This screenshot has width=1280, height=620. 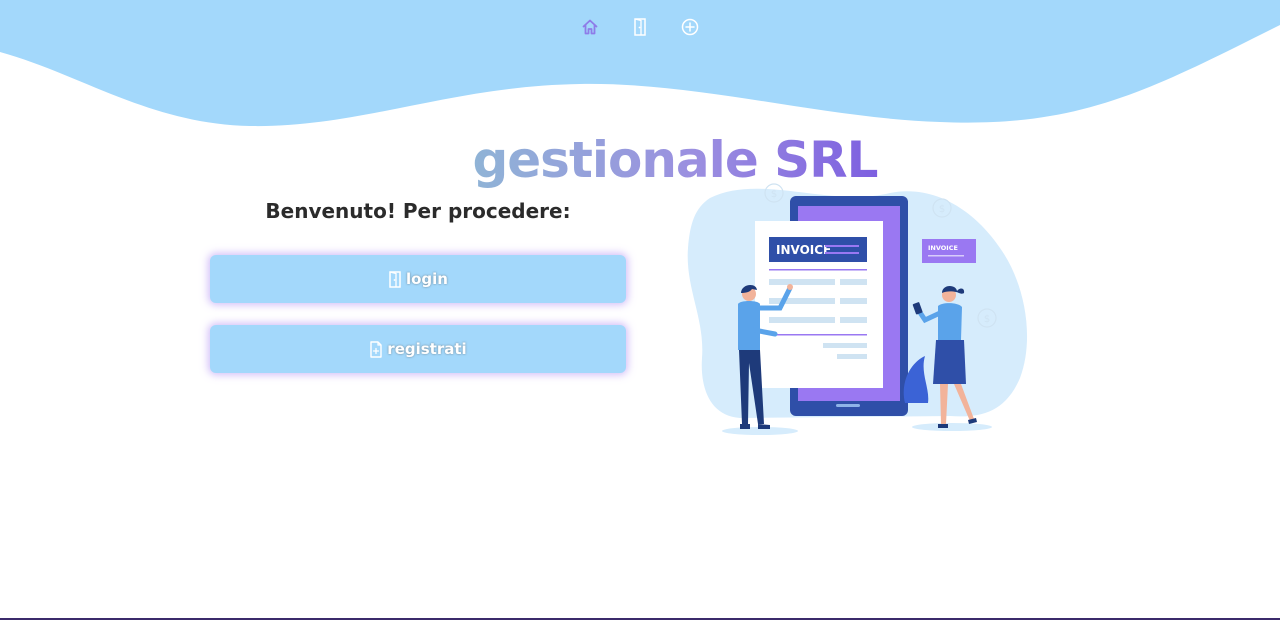 What do you see at coordinates (376, 349) in the screenshot?
I see `document-plus-icon` at bounding box center [376, 349].